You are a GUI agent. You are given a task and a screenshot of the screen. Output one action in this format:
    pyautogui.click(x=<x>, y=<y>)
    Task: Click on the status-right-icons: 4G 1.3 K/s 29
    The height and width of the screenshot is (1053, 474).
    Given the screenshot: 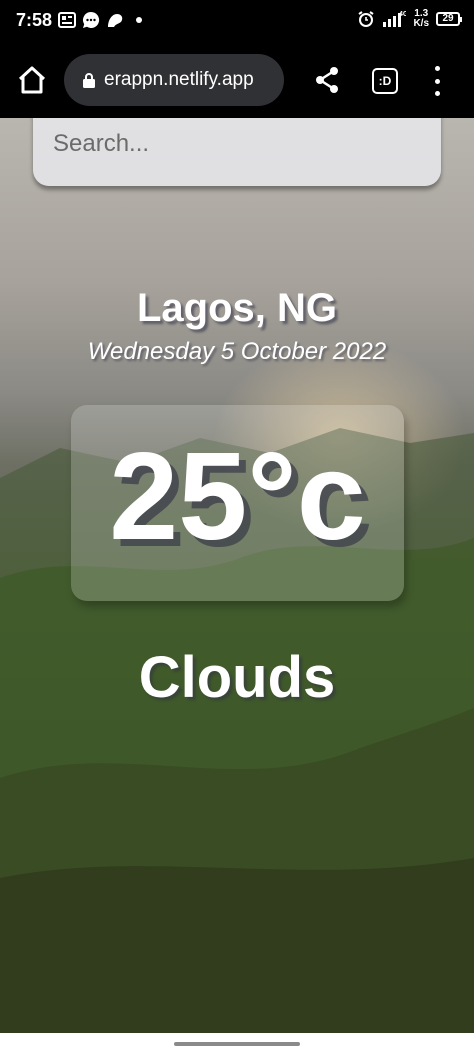 What is the action you would take?
    pyautogui.click(x=409, y=19)
    